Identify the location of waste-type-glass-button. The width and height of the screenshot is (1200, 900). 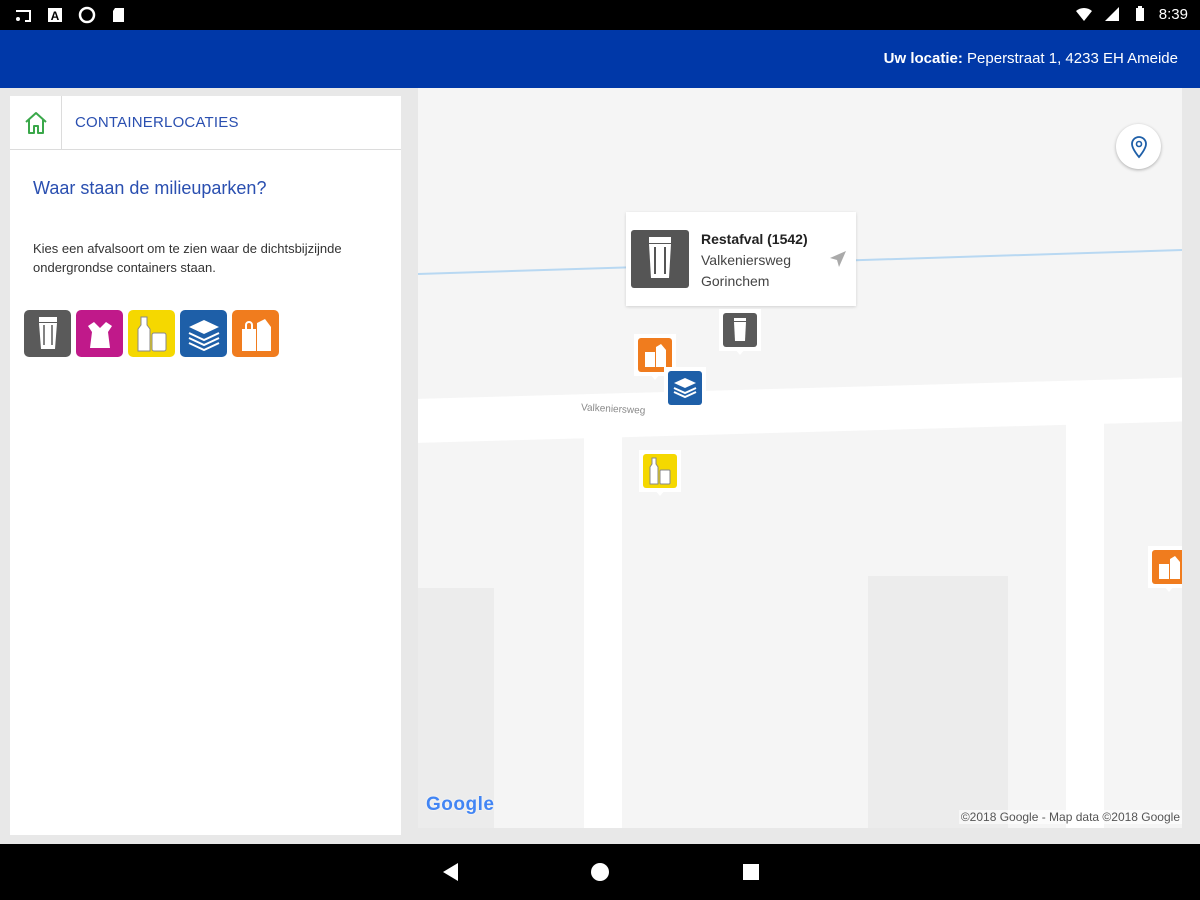
(151, 333).